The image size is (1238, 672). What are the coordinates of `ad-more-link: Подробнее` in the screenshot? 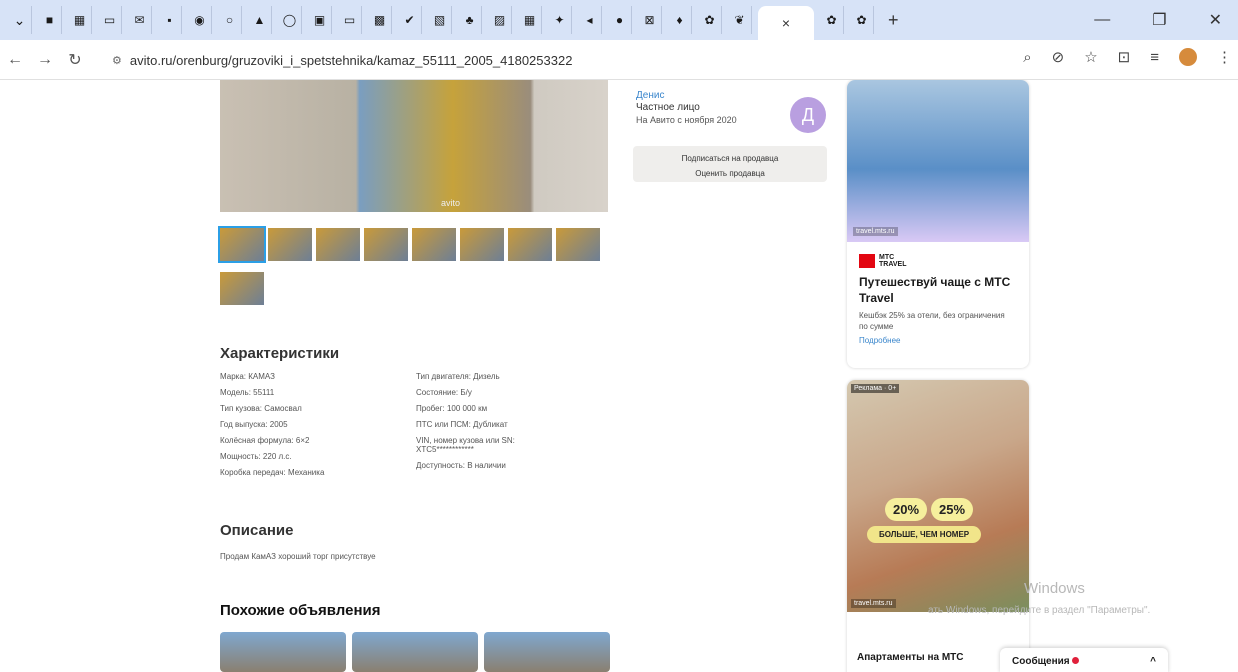 It's located at (944, 340).